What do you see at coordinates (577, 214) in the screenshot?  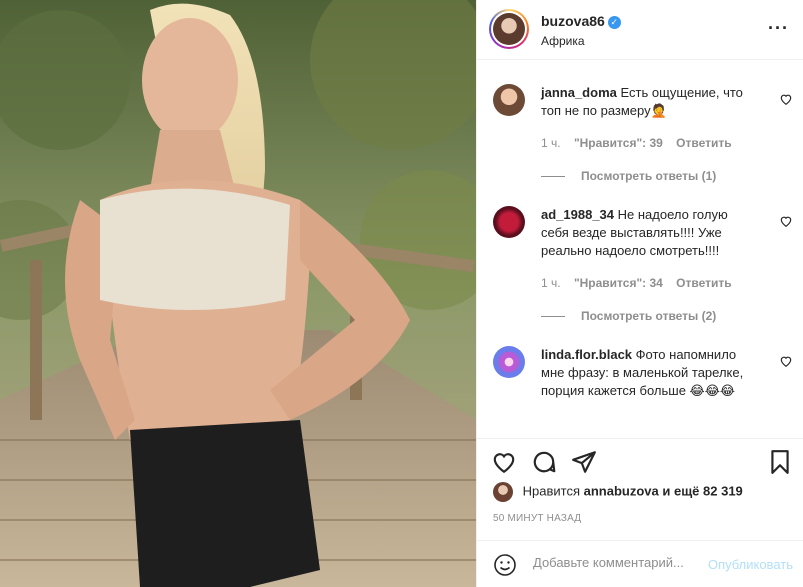 I see `comment-username: ad_1988_34` at bounding box center [577, 214].